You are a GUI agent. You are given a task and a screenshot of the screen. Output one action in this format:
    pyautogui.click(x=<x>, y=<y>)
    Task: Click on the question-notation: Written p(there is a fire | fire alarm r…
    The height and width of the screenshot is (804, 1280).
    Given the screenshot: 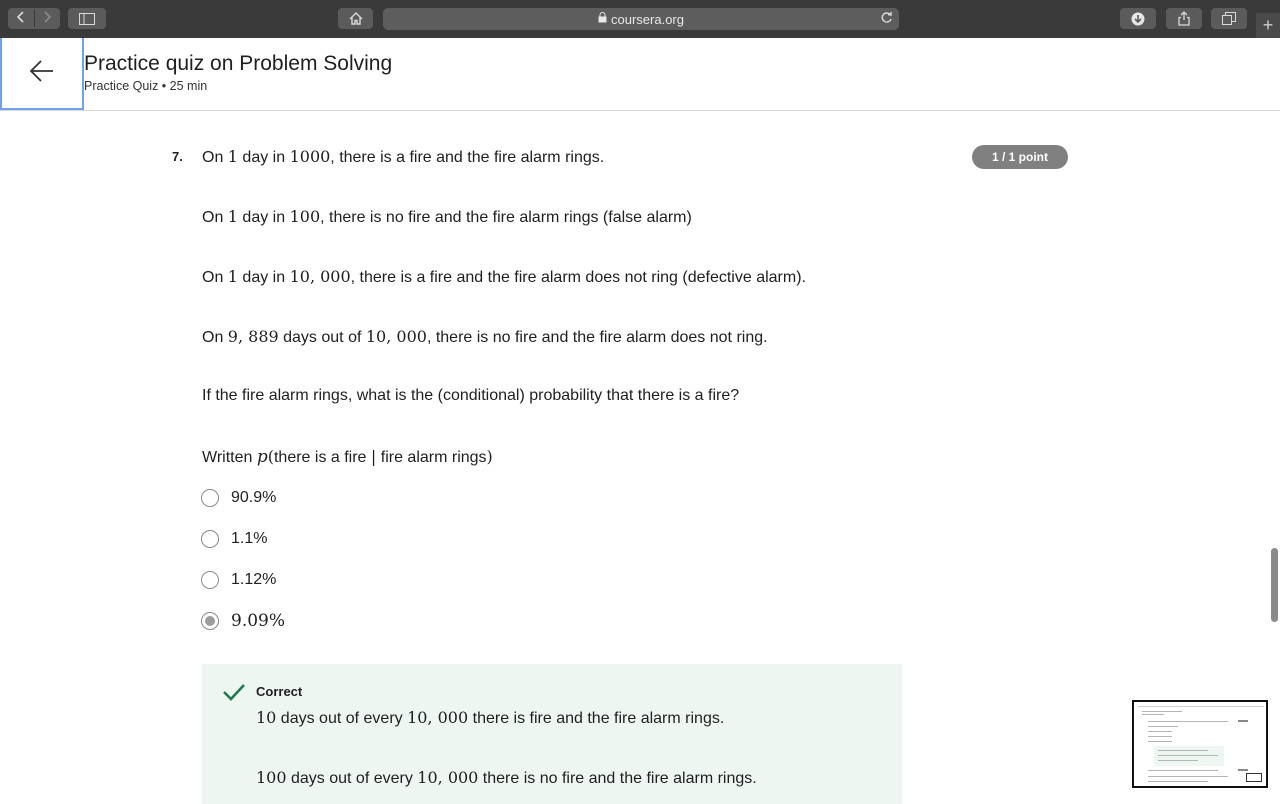 What is the action you would take?
    pyautogui.click(x=347, y=457)
    